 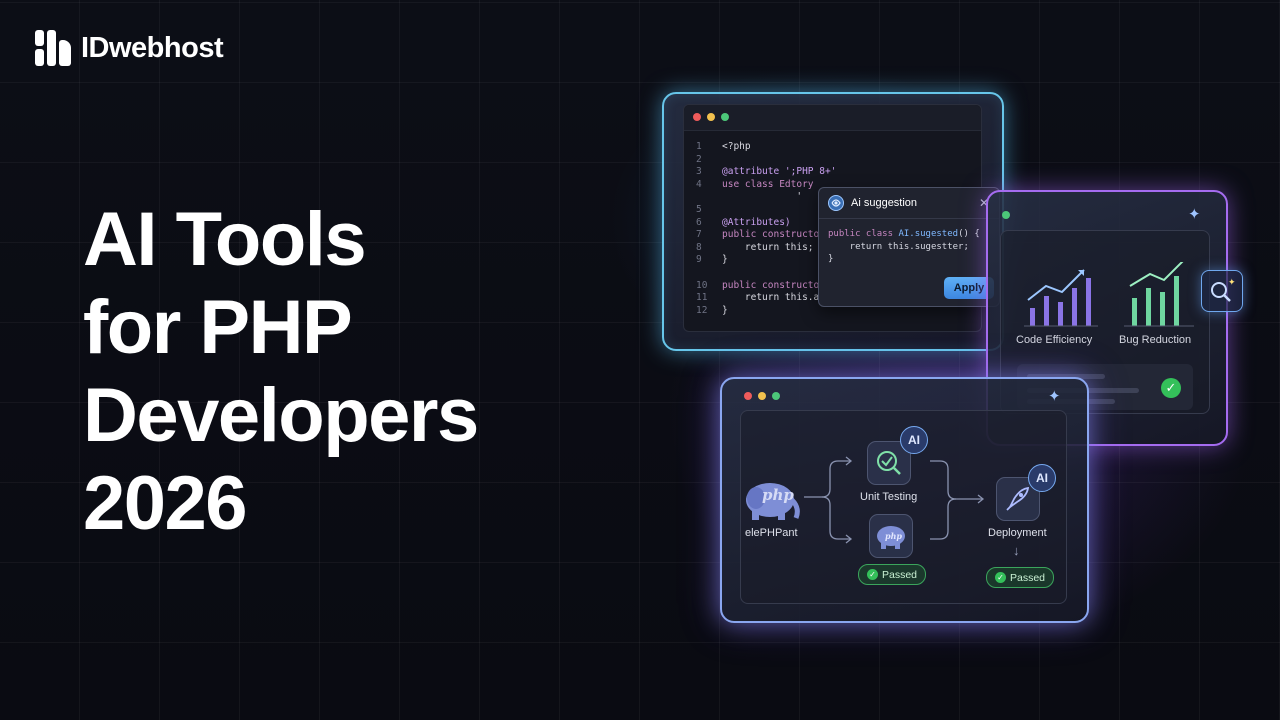 I want to click on line-number: 2, so click(x=699, y=159).